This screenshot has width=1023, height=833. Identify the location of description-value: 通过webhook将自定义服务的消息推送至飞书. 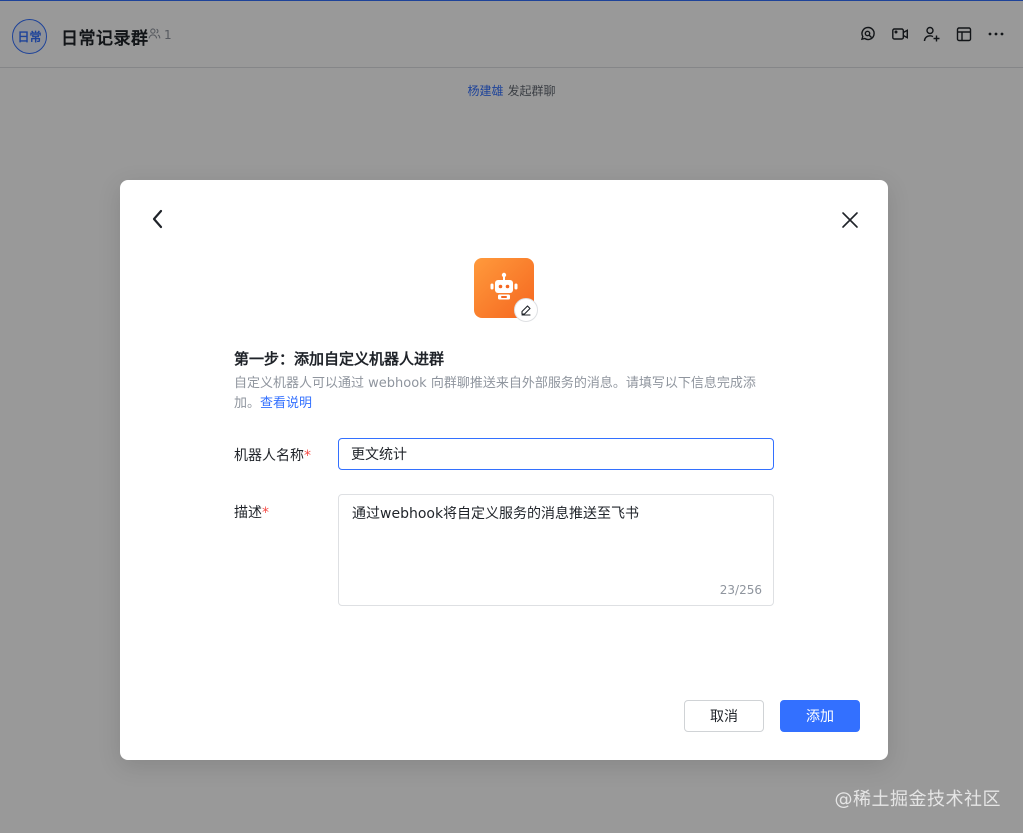
(496, 514).